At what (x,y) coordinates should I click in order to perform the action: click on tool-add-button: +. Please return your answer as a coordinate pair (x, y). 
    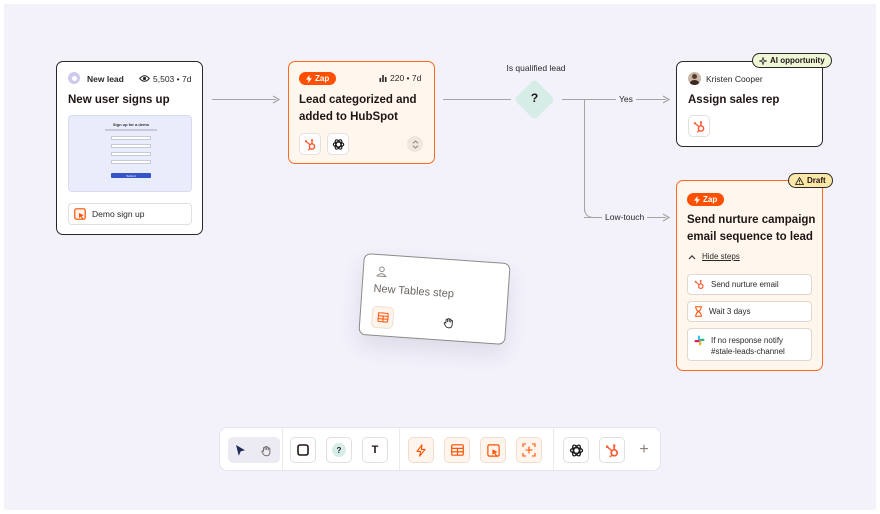
    Looking at the image, I should click on (644, 450).